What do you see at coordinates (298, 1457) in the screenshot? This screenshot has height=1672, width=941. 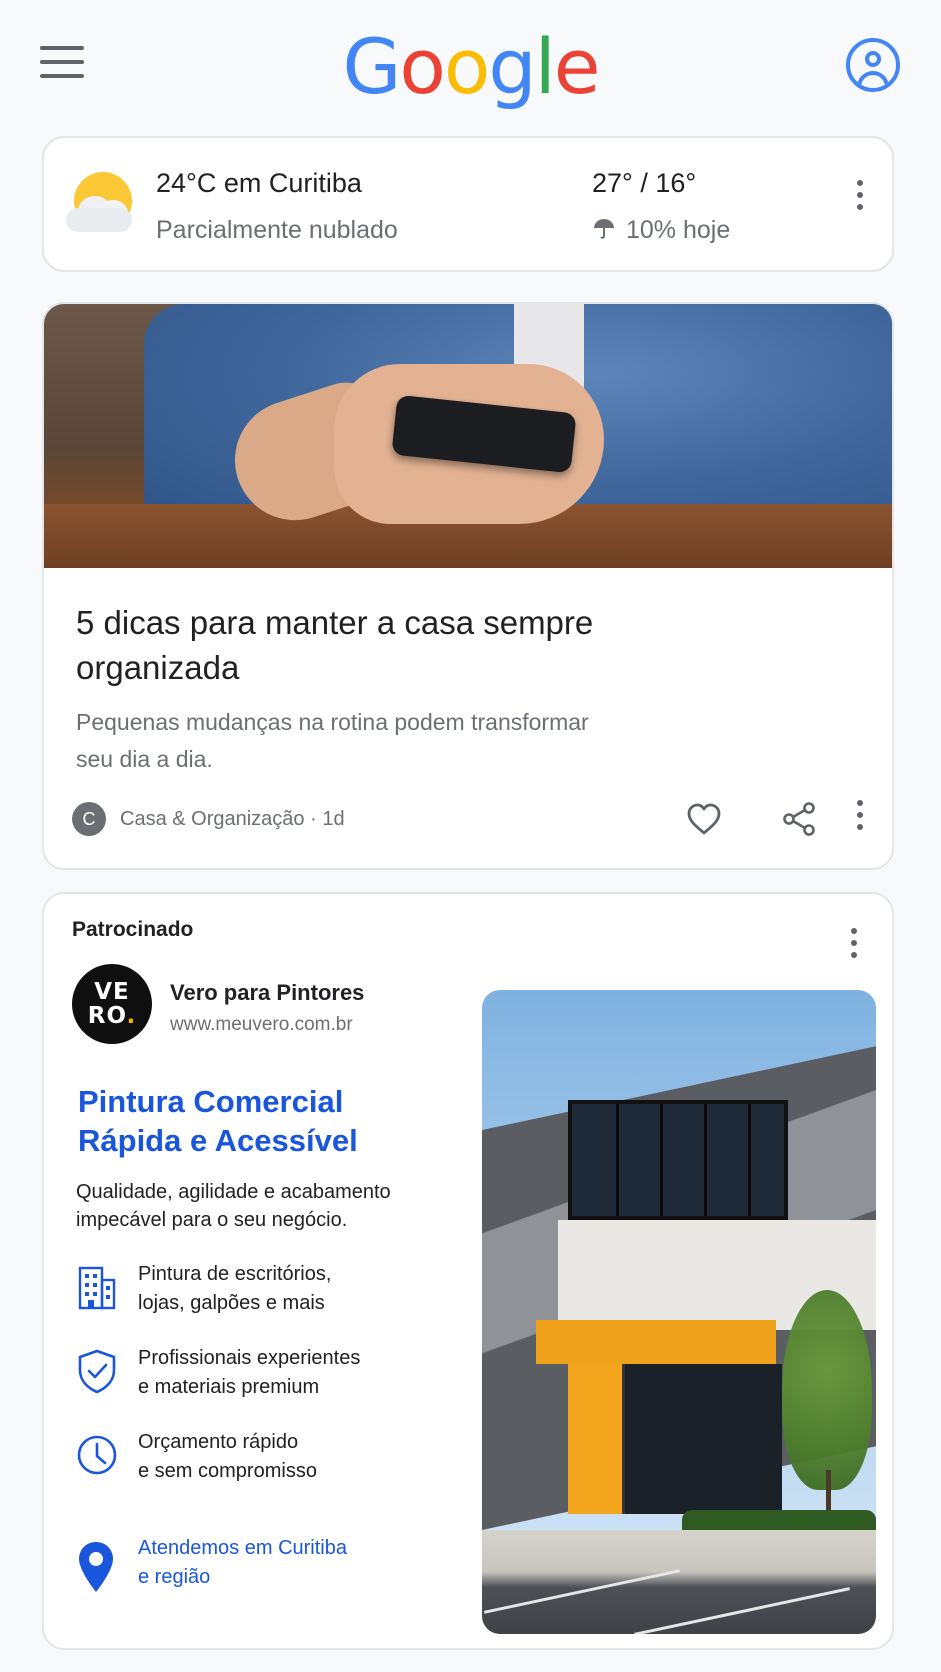 I see `feature-text: Orçamento rápido e sem compromisso` at bounding box center [298, 1457].